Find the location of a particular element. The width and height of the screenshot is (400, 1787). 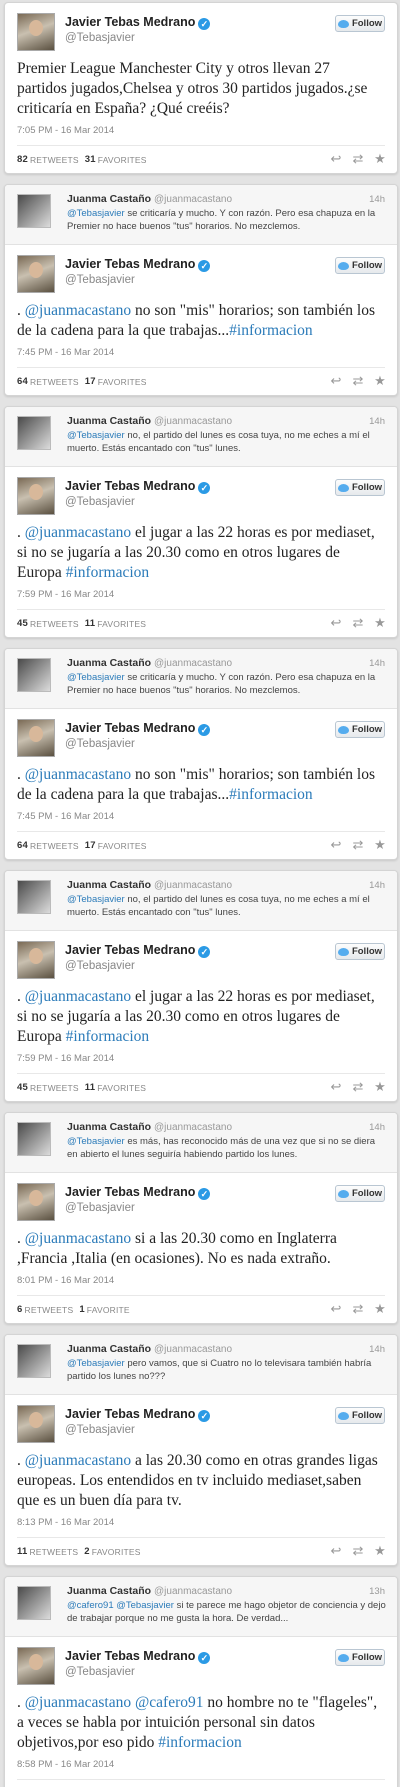

retweet-count: 64 is located at coordinates (22, 845).